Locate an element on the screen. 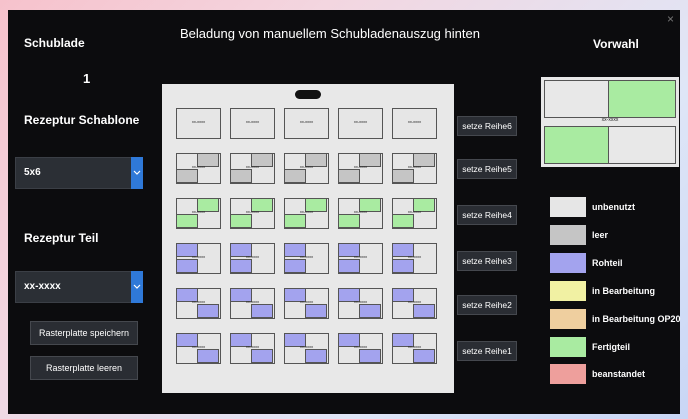 The height and width of the screenshot is (419, 688). legend-label: unbenutzt is located at coordinates (613, 207).